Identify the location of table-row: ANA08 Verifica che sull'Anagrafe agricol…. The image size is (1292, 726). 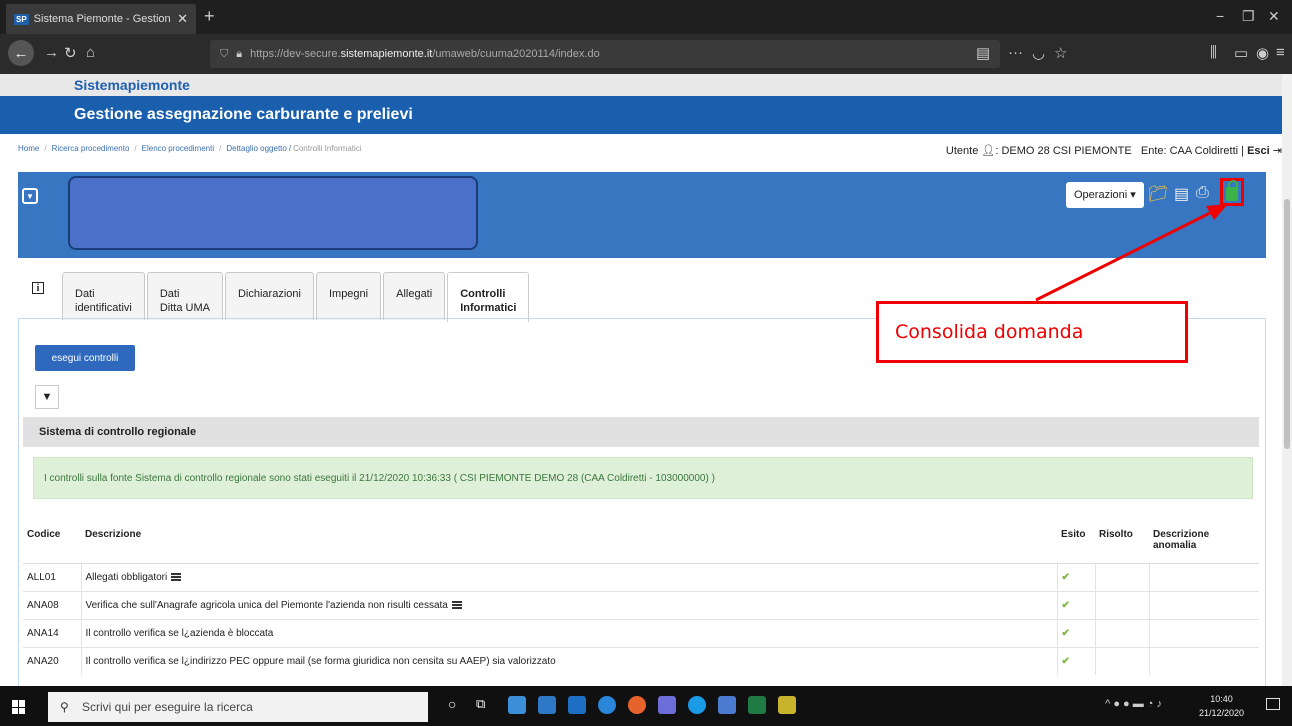
(641, 604).